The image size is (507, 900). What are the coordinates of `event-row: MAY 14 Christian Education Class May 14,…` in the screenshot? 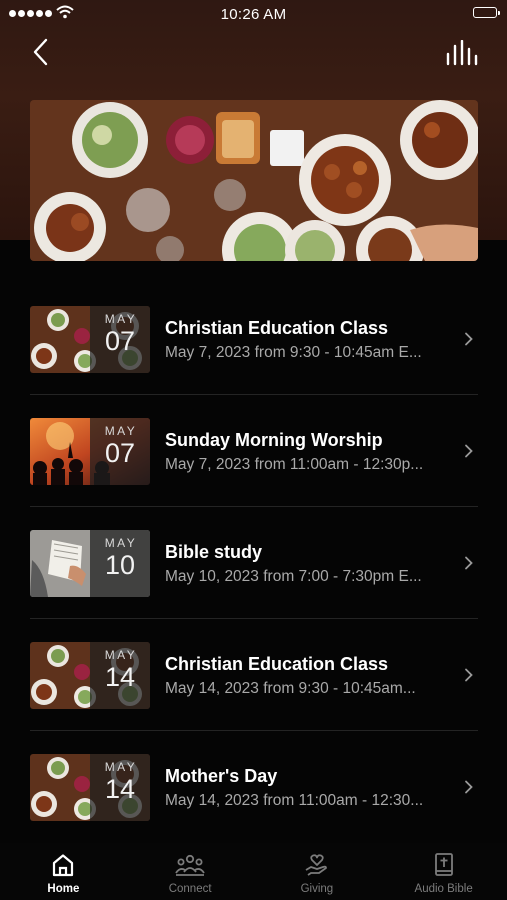 It's located at (254, 675).